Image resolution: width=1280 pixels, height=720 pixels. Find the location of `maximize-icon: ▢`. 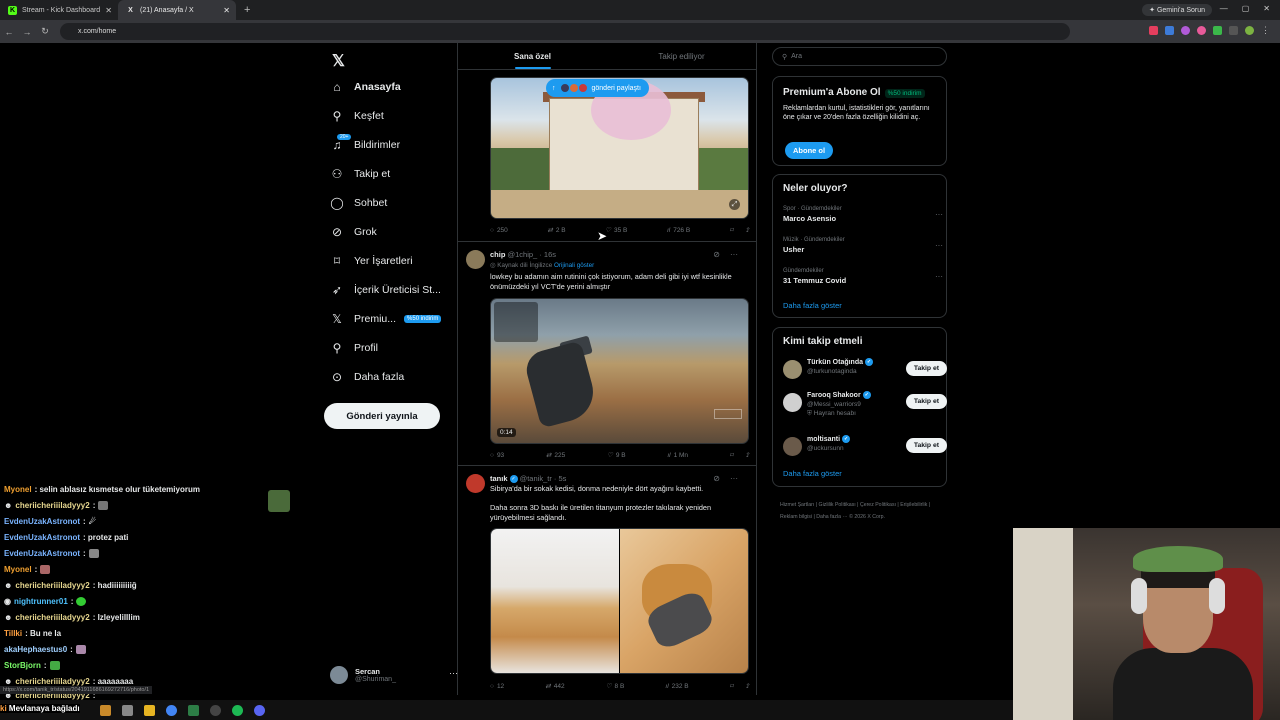

maximize-icon: ▢ is located at coordinates (1246, 8).